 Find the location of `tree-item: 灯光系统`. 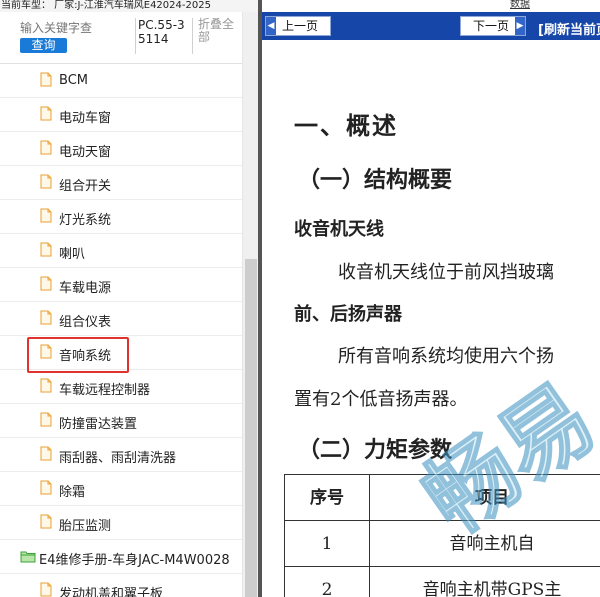

tree-item: 灯光系统 is located at coordinates (121, 217).